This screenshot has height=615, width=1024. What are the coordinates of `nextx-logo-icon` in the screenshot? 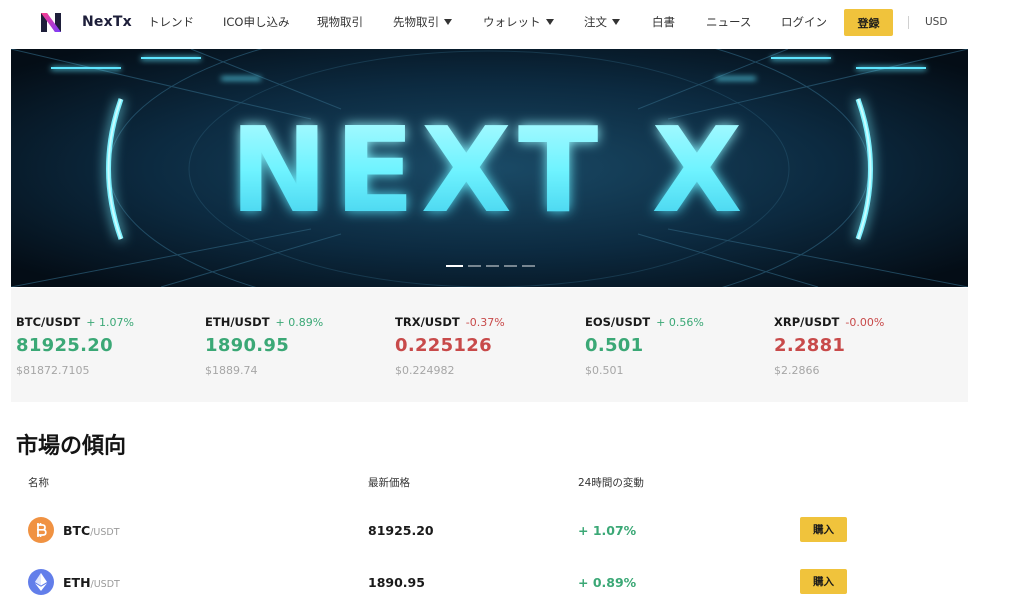 It's located at (51, 22).